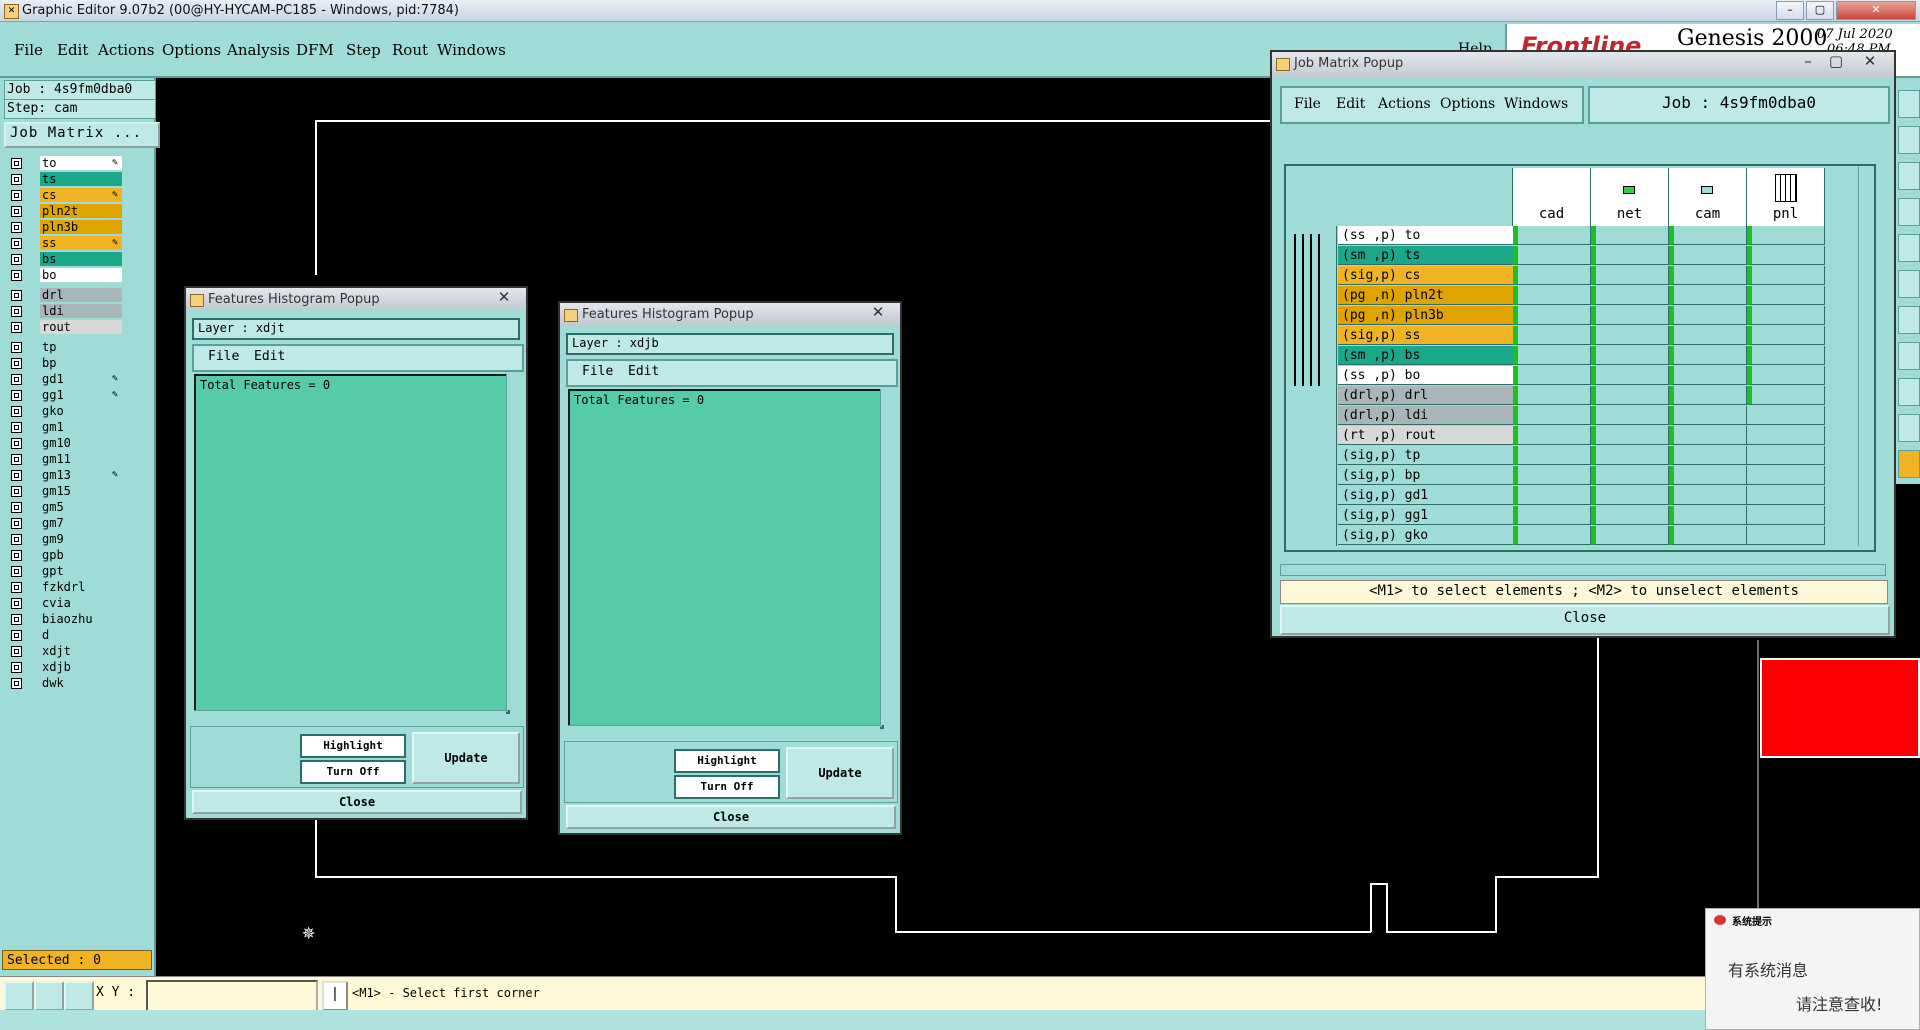  I want to click on layer-name: gm5, so click(81, 507).